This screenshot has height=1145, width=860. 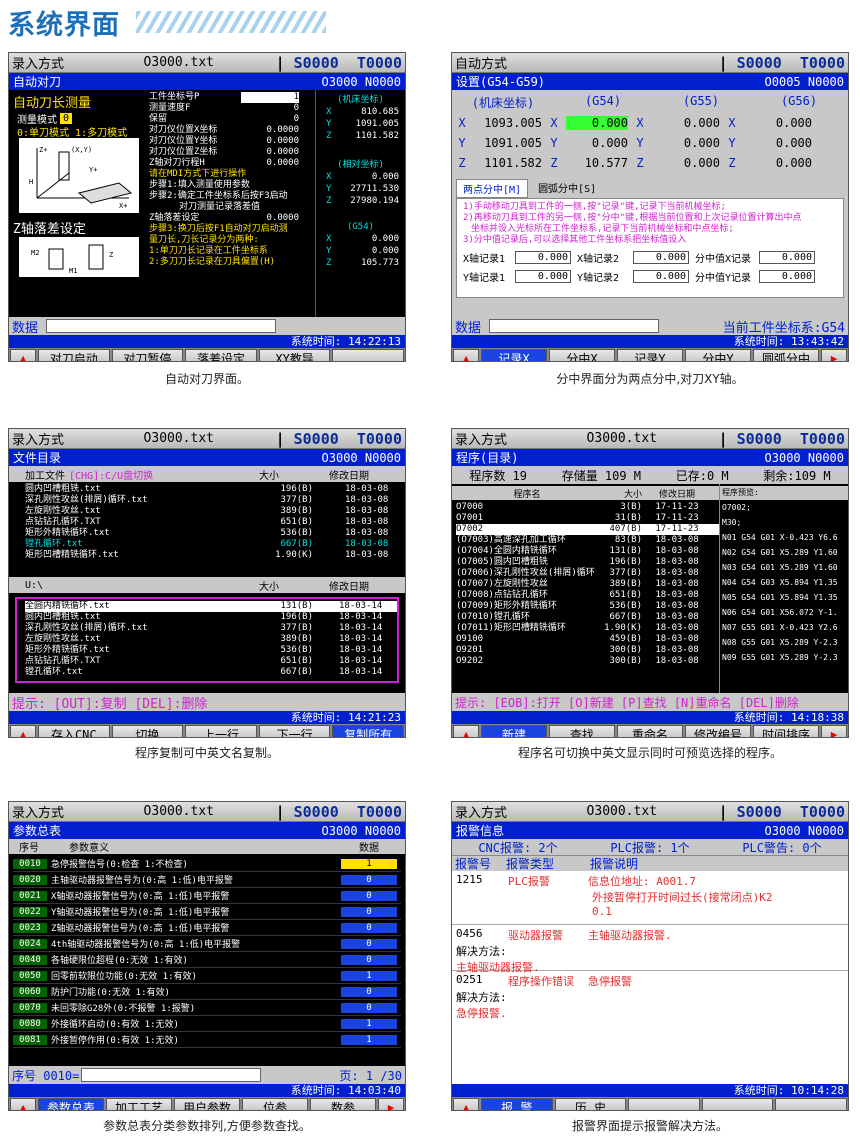 I want to click on softkey-user-param: 用户参数, so click(x=207, y=1104).